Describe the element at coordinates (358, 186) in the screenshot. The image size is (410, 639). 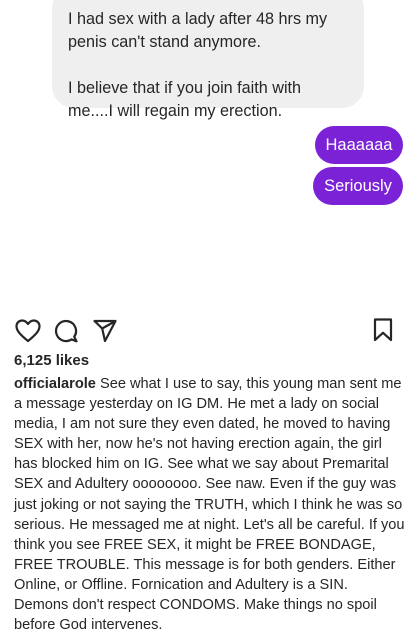
I see `outgoing-message-bubble-2: Seriously` at that location.